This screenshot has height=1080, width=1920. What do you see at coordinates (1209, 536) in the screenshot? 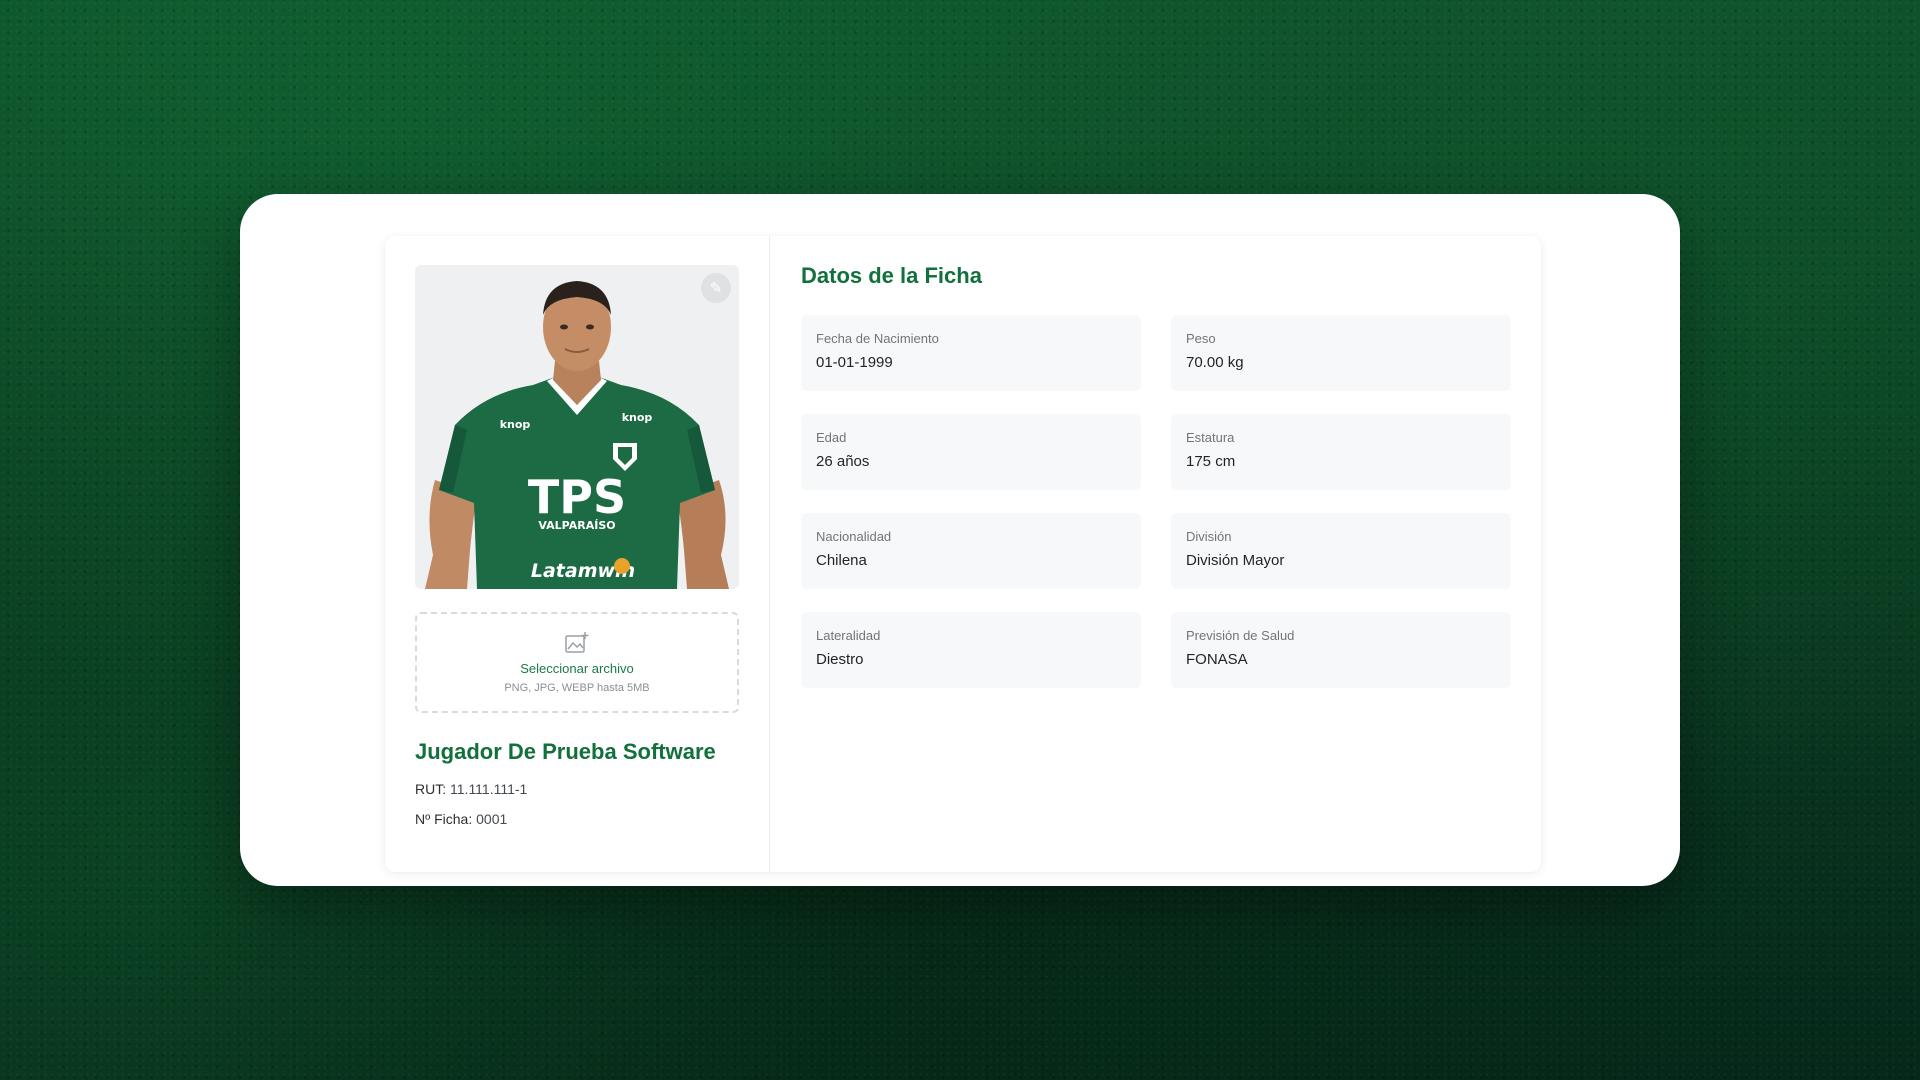
I see `field-label: División` at bounding box center [1209, 536].